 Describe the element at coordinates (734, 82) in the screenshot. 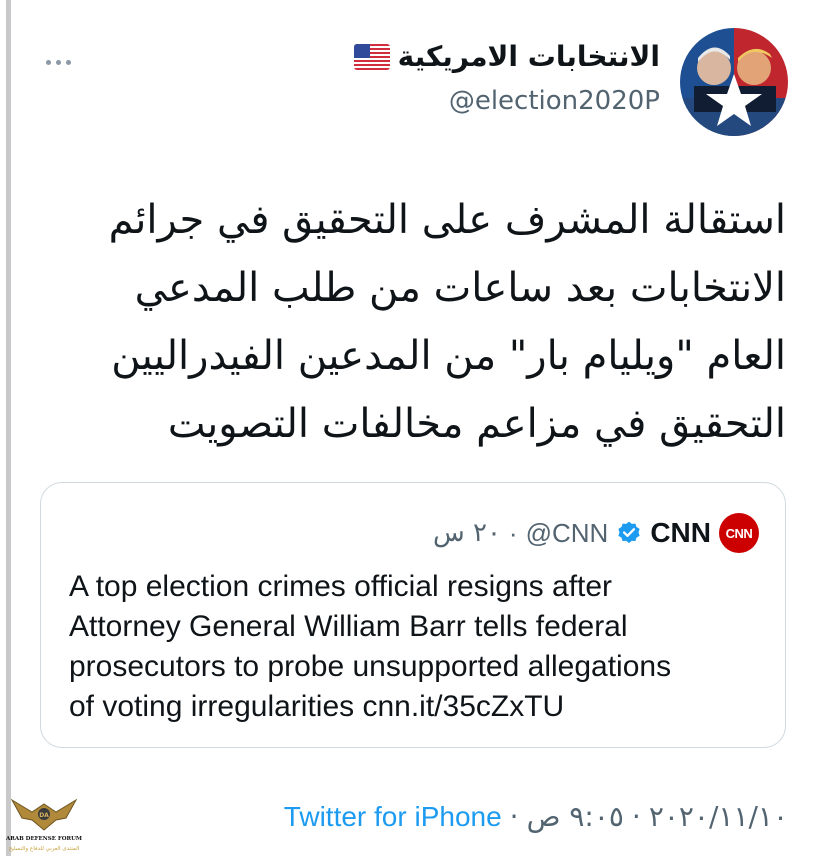

I see `avatar` at that location.